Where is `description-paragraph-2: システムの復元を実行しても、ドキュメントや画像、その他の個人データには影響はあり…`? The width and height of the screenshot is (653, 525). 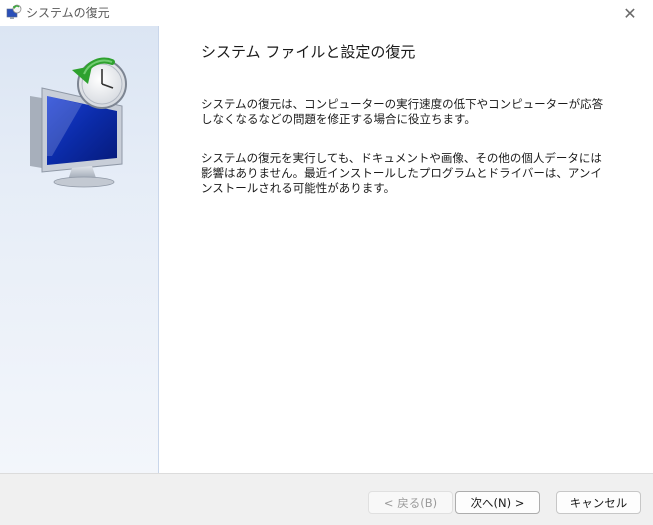
description-paragraph-2: システムの復元を実行しても、ドキュメントや画像、その他の個人データには影響はあり… is located at coordinates (401, 173).